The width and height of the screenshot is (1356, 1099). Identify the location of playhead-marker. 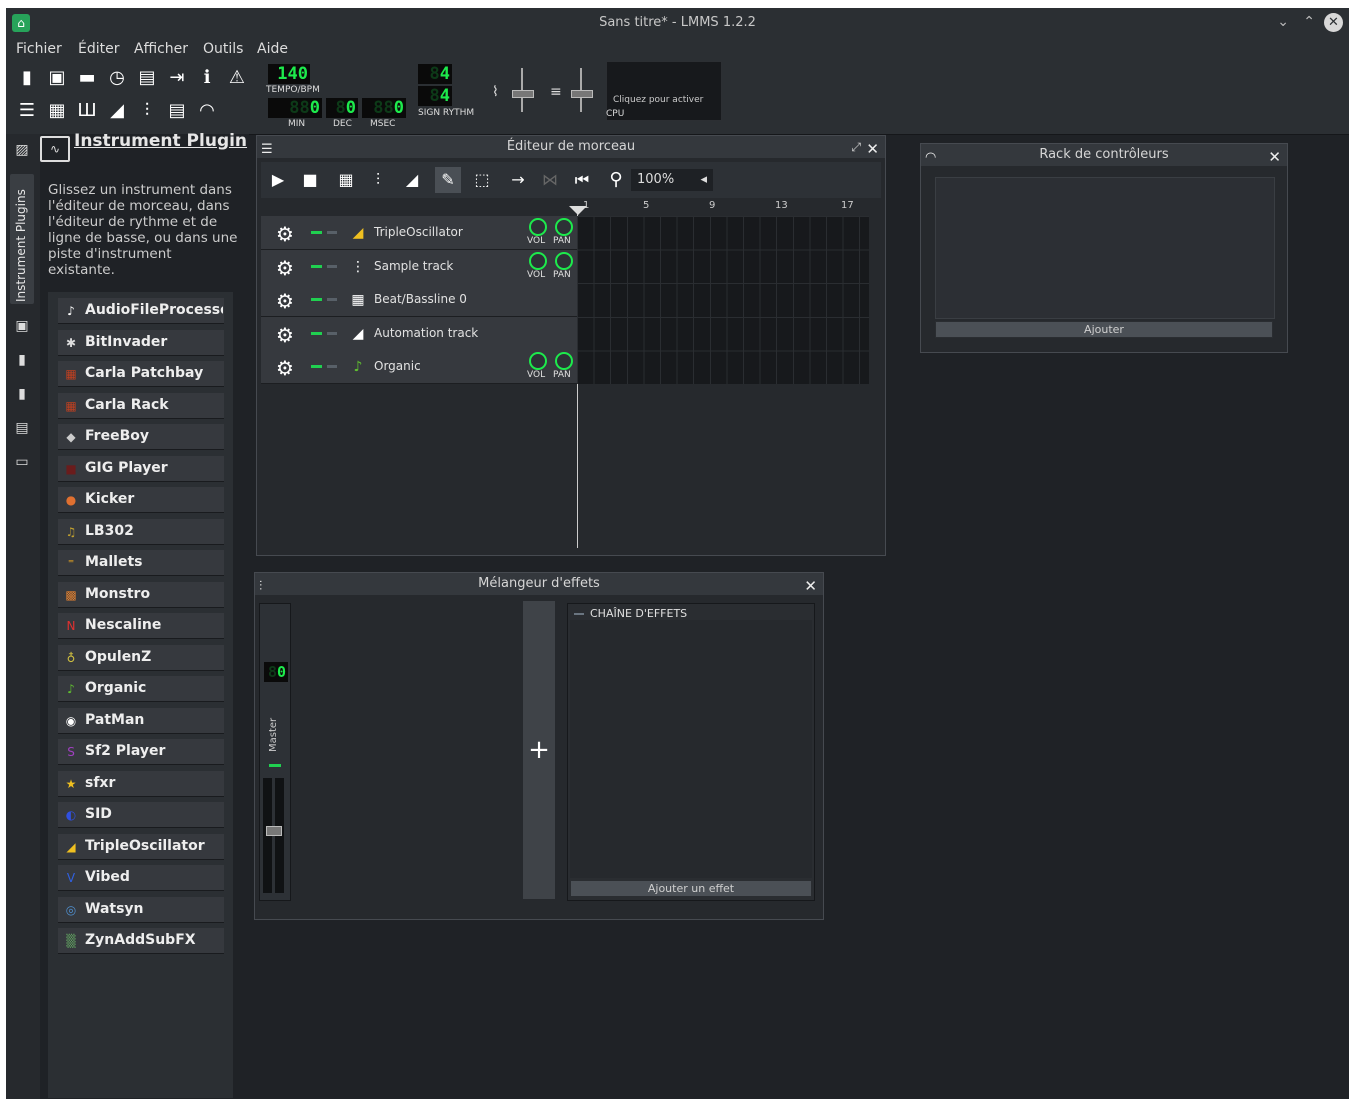
(578, 210).